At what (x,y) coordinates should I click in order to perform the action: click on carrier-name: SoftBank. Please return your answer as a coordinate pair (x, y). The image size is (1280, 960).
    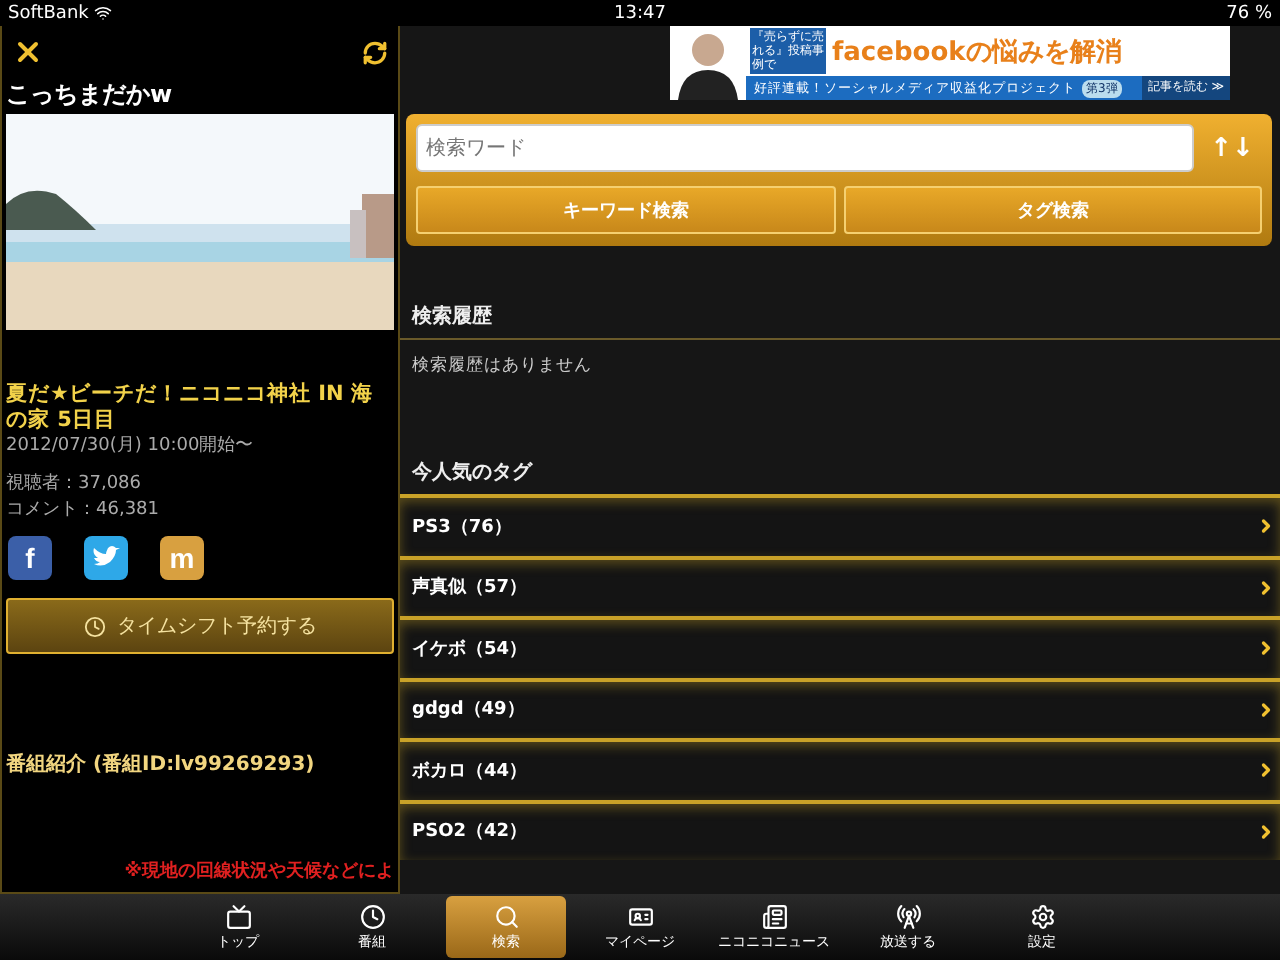
    Looking at the image, I should click on (311, 13).